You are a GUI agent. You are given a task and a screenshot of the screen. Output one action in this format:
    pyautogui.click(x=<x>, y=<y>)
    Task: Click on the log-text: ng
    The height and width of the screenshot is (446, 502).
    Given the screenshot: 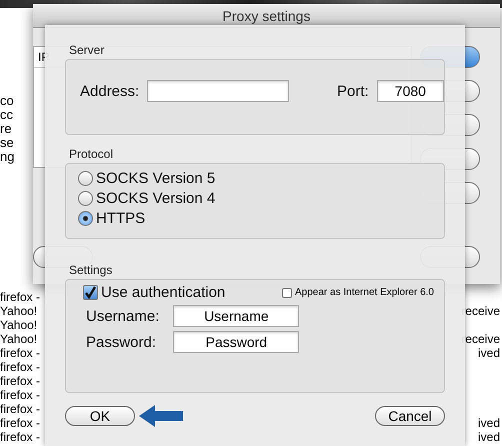 What is the action you would take?
    pyautogui.click(x=8, y=157)
    